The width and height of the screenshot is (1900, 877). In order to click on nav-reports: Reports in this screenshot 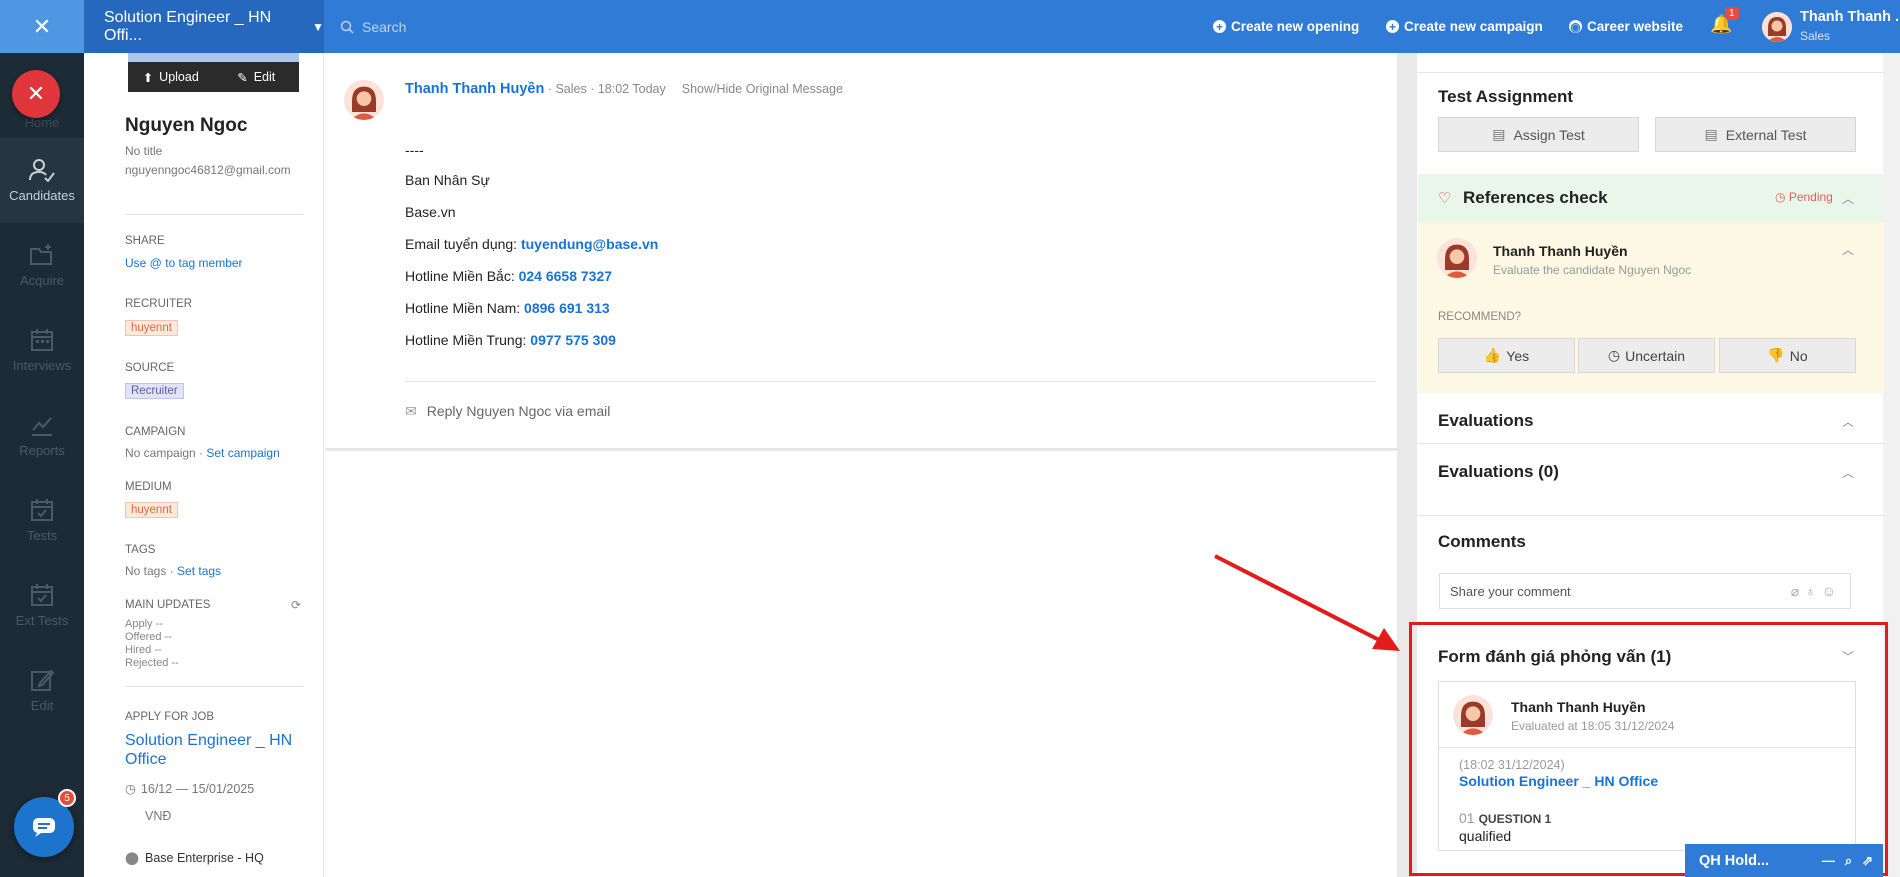, I will do `click(42, 435)`.